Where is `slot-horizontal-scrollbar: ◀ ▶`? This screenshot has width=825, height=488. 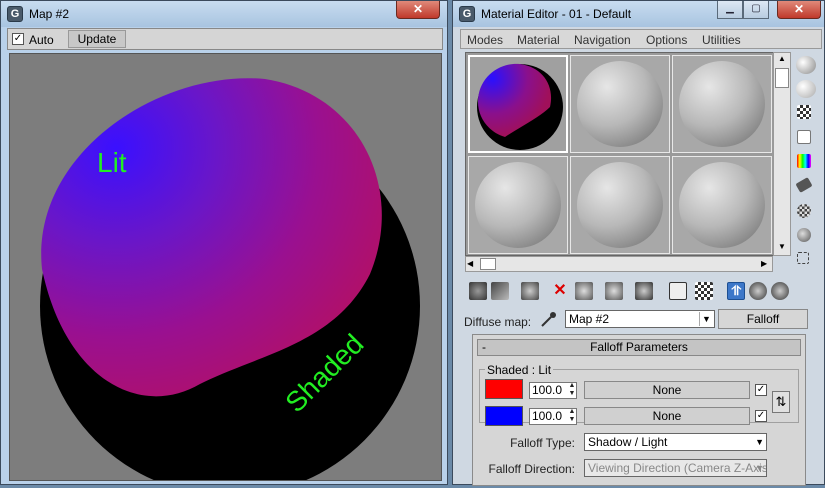 slot-horizontal-scrollbar: ◀ ▶ is located at coordinates (619, 264).